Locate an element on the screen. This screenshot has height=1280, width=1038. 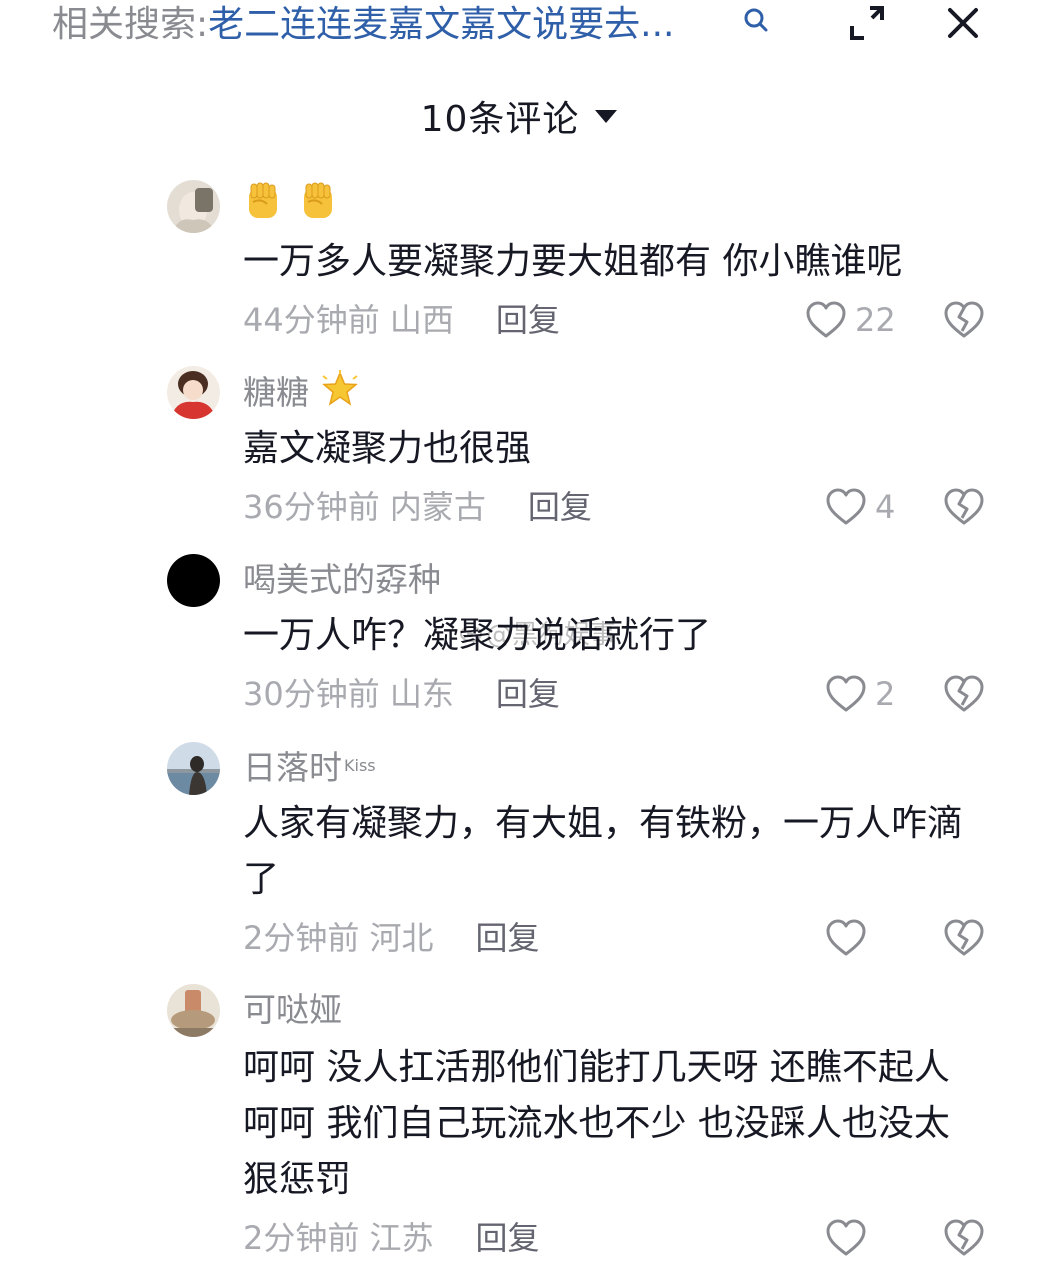
username: 喝美式的孬种 is located at coordinates (615, 580).